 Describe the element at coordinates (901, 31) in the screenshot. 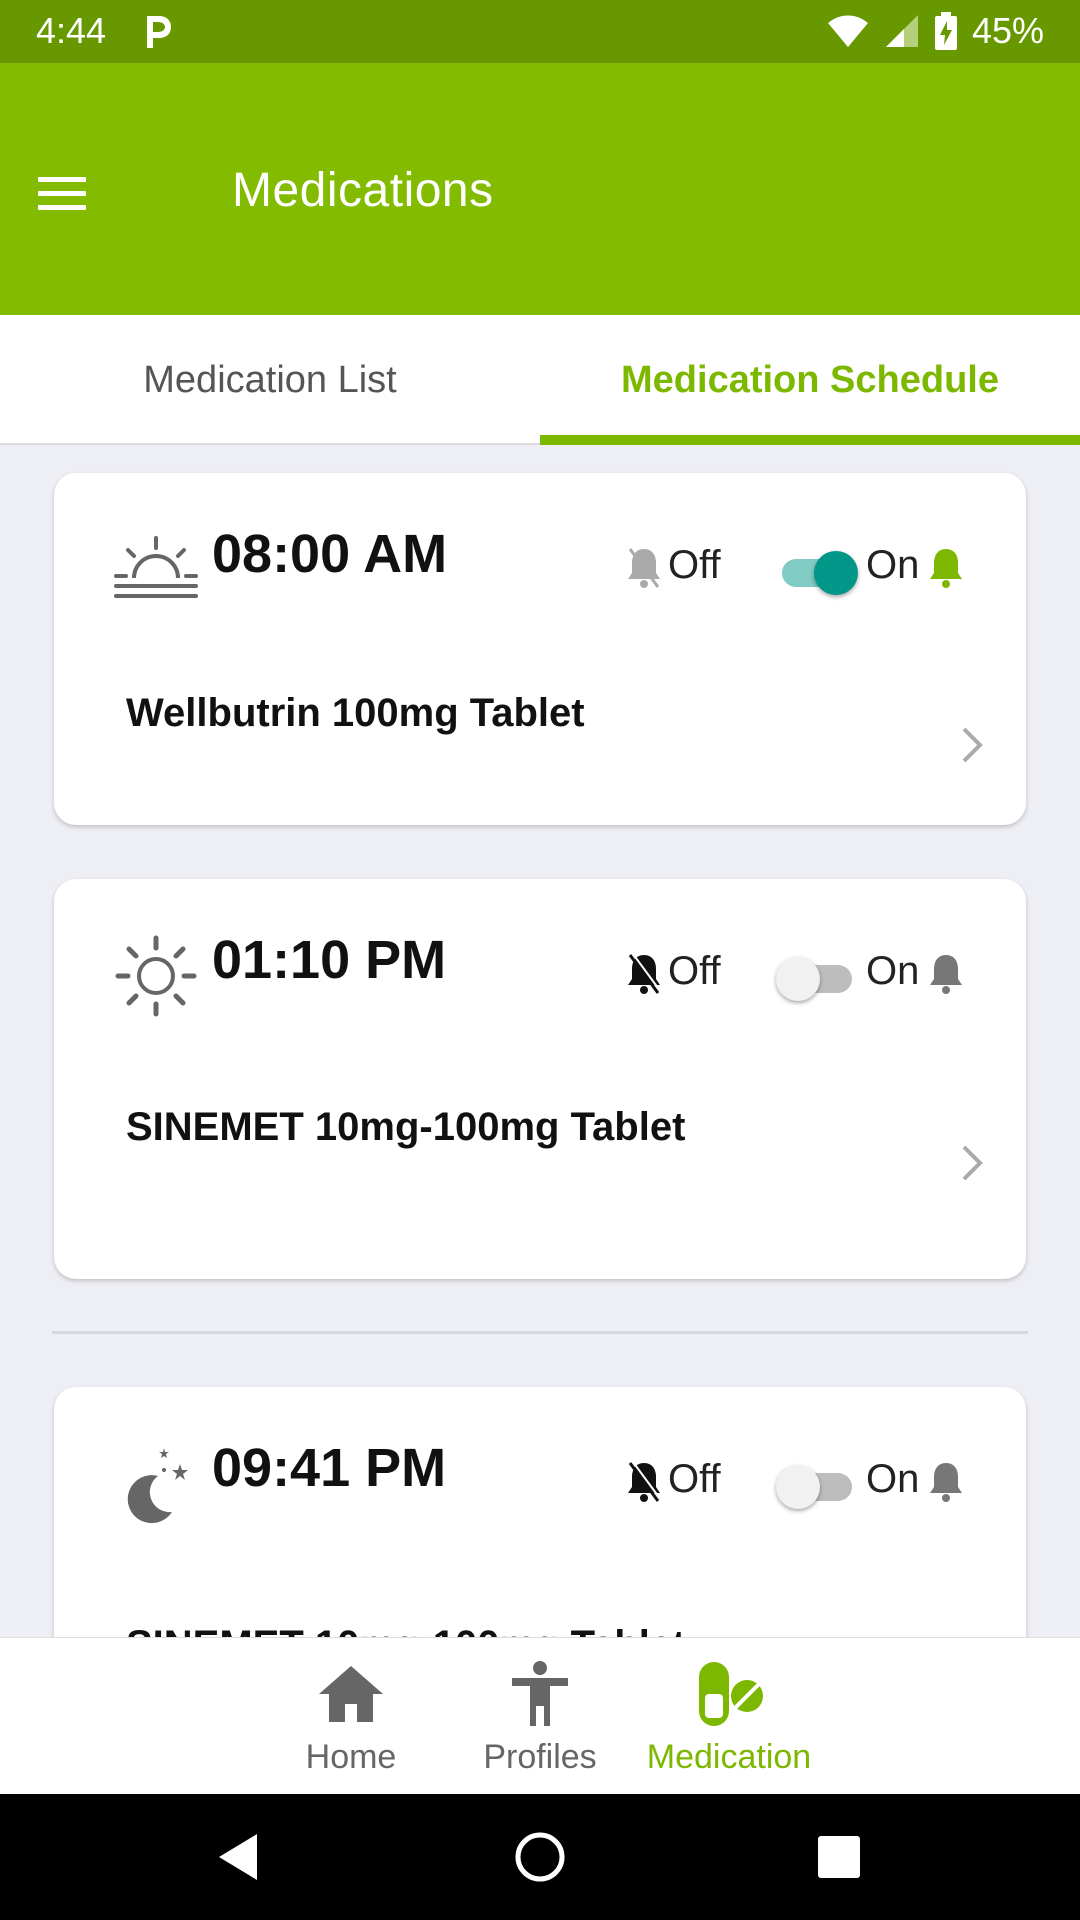

I see `cell-signal-icon` at that location.